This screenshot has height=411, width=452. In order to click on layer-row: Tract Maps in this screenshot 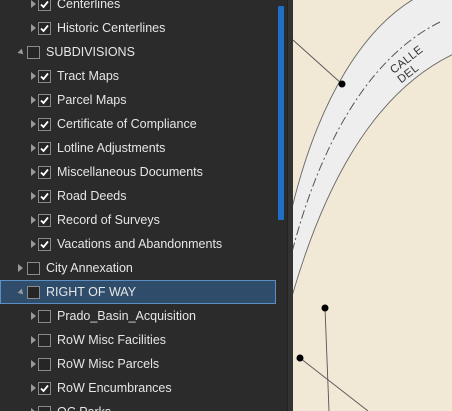, I will do `click(138, 76)`.